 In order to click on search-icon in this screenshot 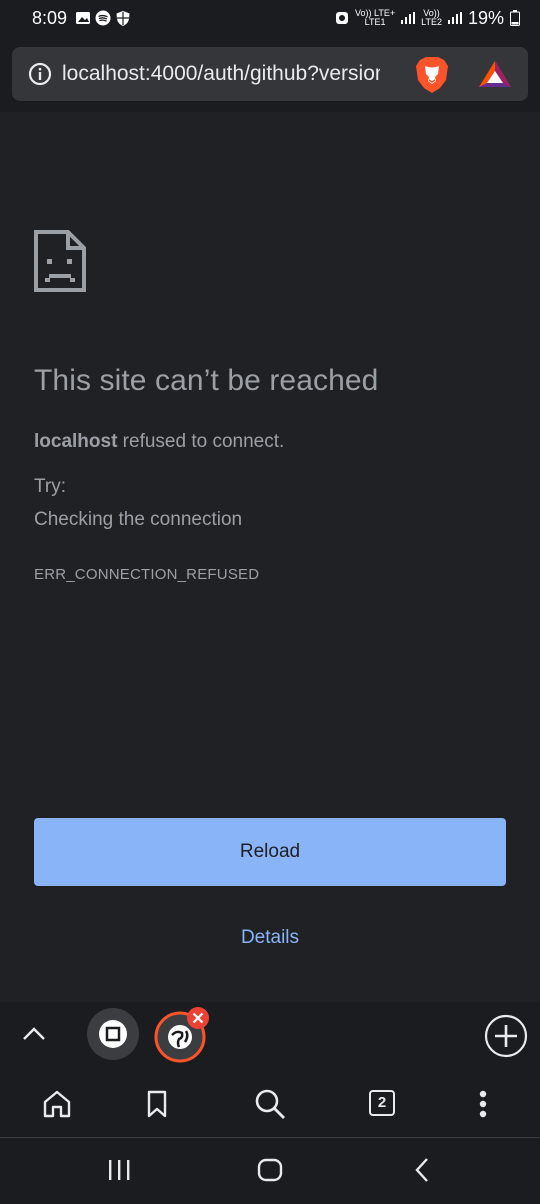, I will do `click(270, 1104)`.